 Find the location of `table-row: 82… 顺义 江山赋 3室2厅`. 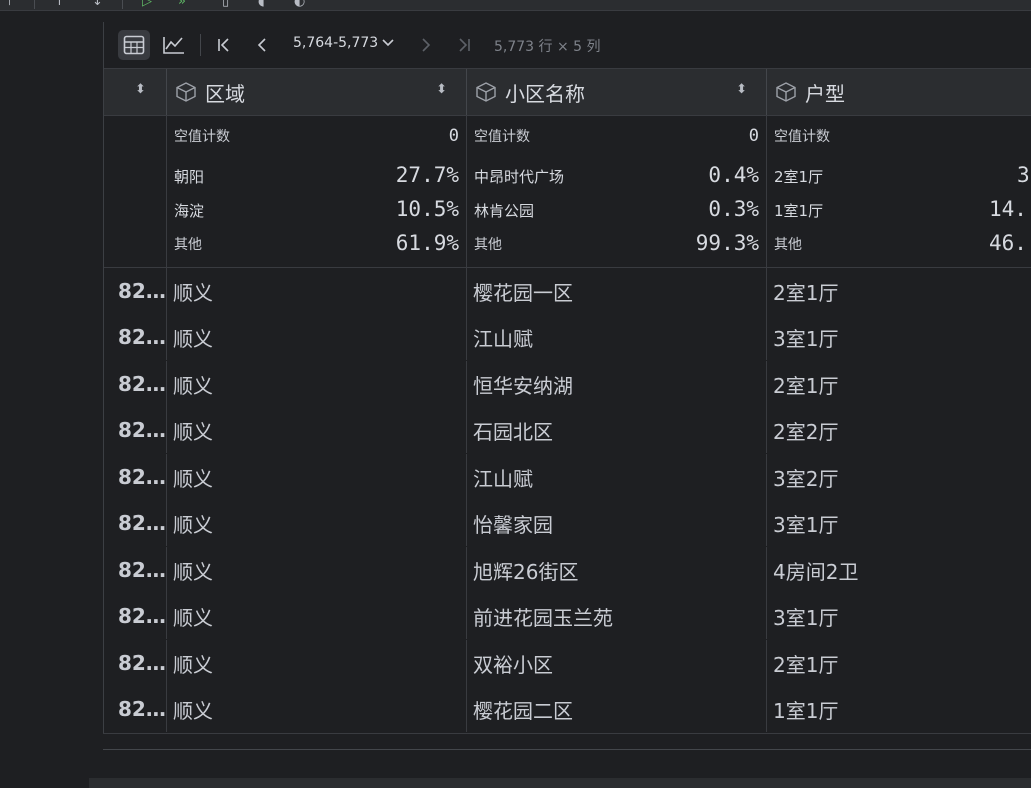

table-row: 82… 顺义 江山赋 3室2厅 is located at coordinates (567, 477).